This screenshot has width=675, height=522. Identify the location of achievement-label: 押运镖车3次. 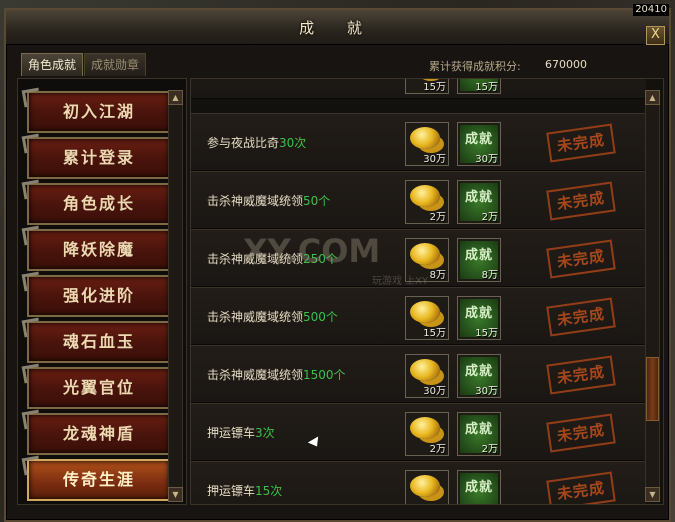
(241, 433).